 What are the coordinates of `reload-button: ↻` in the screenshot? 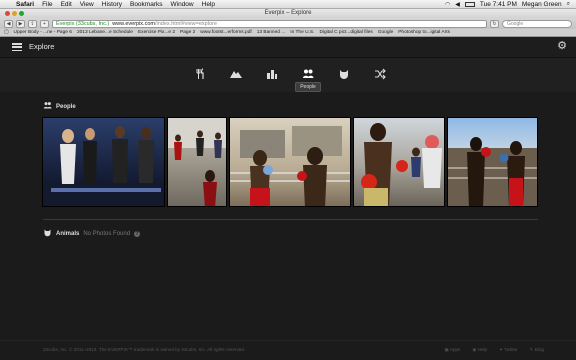 It's located at (494, 23).